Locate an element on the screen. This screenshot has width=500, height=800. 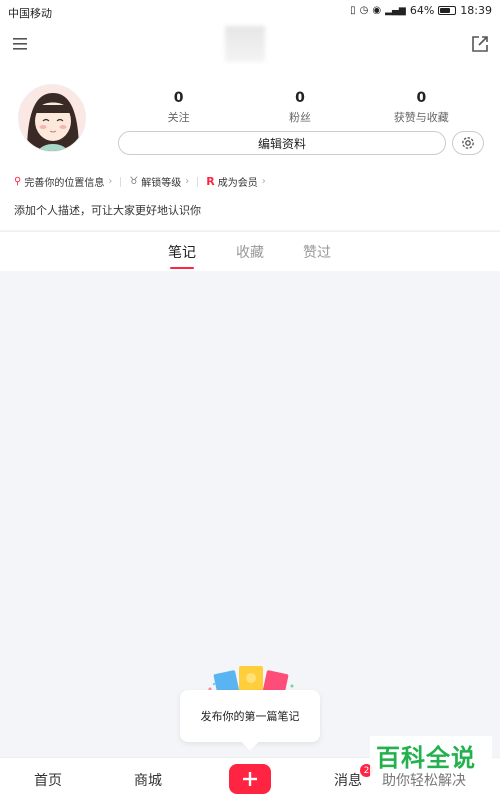
chip-label: 解锁等级 is located at coordinates (161, 183).